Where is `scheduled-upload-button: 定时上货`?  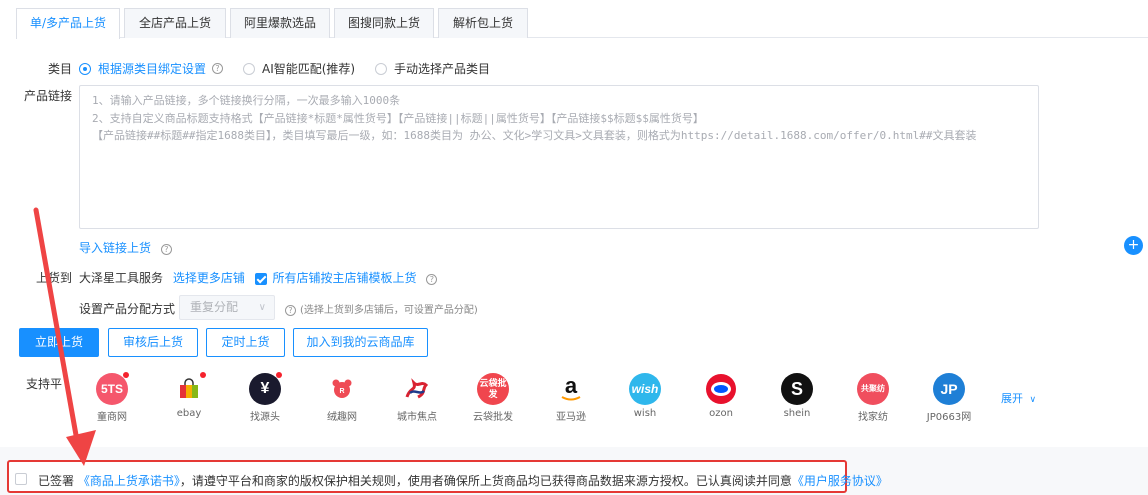 scheduled-upload-button: 定时上货 is located at coordinates (245, 342).